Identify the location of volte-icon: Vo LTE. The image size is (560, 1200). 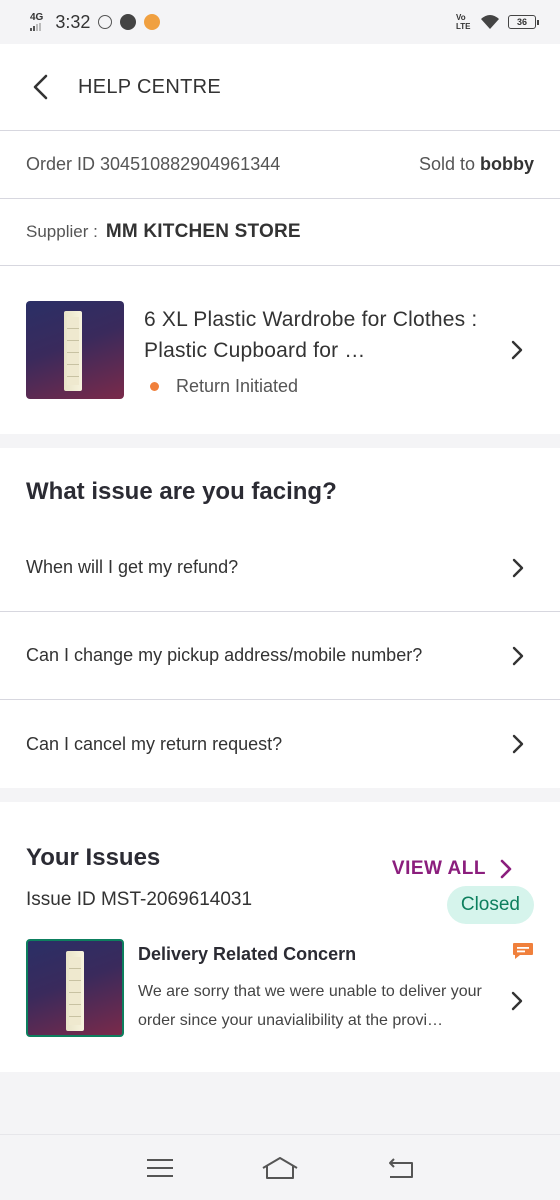
(463, 22).